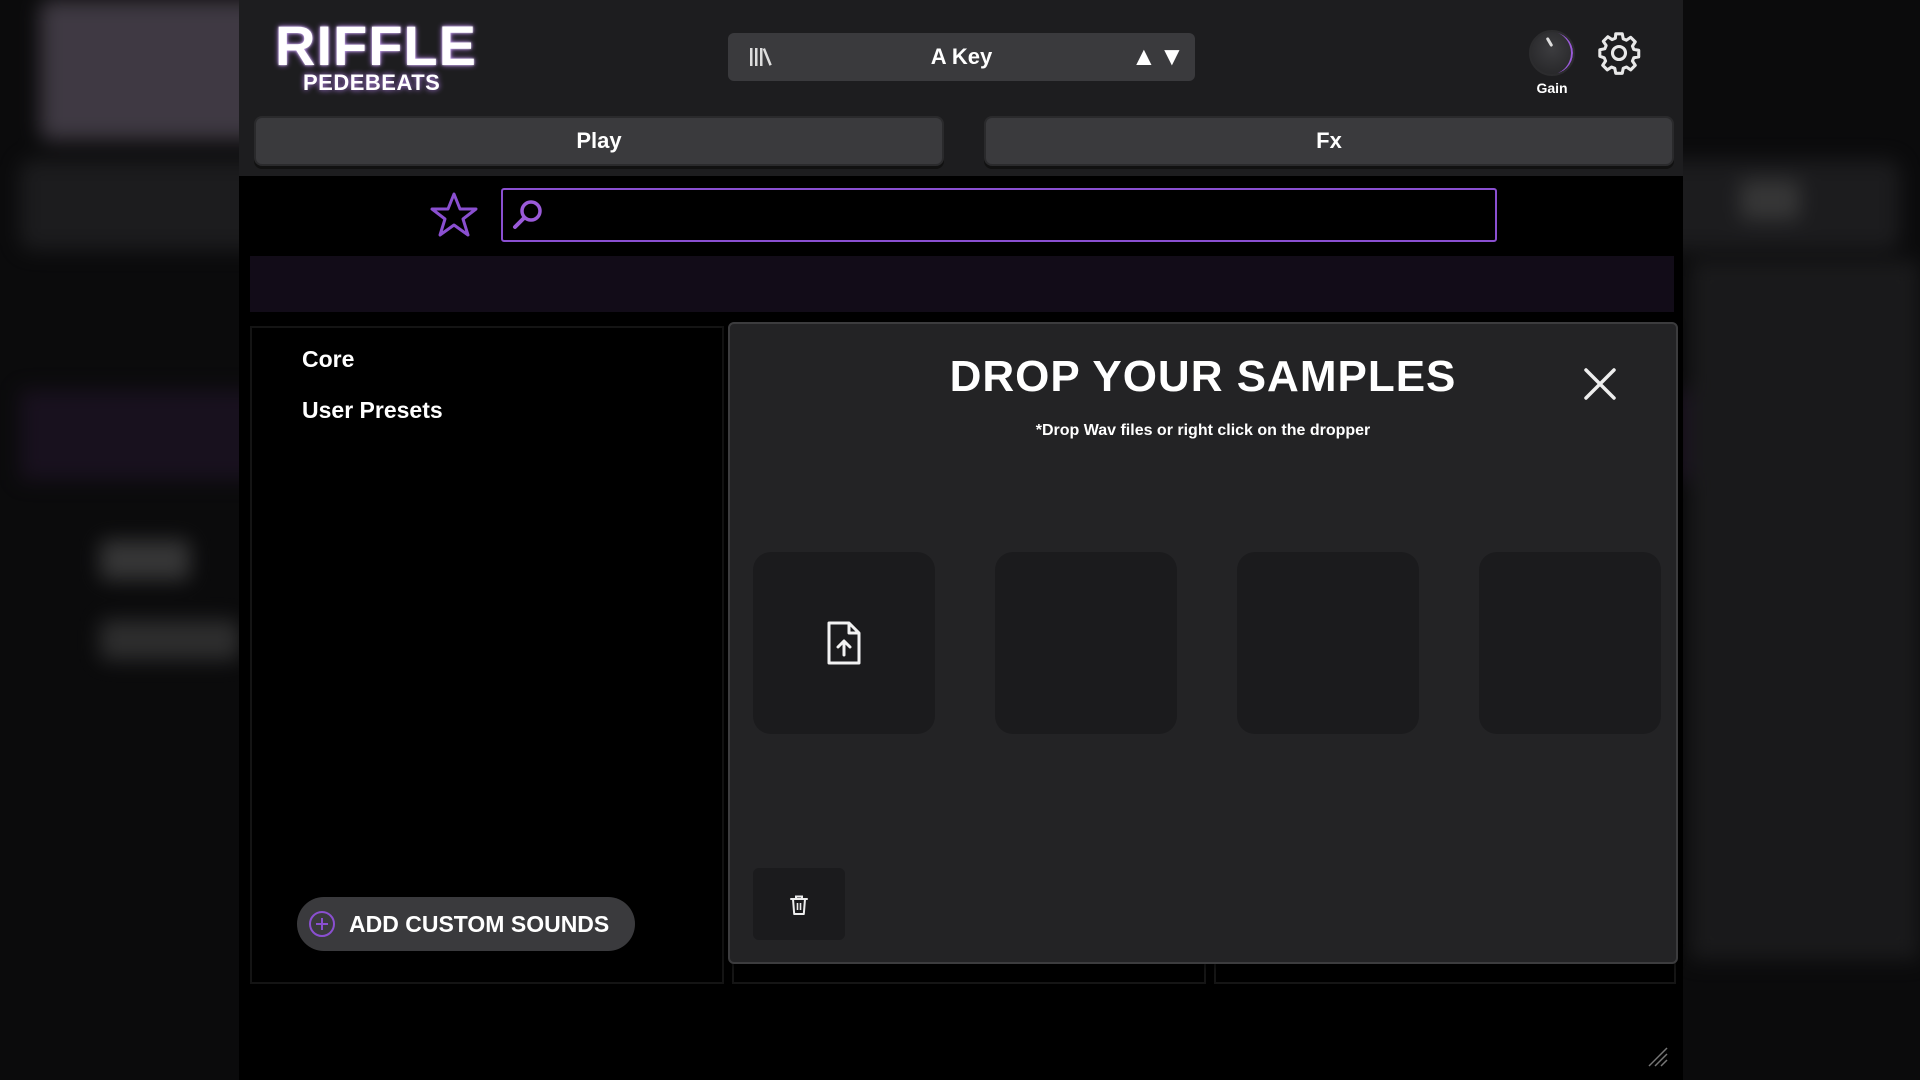 The width and height of the screenshot is (1920, 1080). I want to click on category-strip, so click(962, 284).